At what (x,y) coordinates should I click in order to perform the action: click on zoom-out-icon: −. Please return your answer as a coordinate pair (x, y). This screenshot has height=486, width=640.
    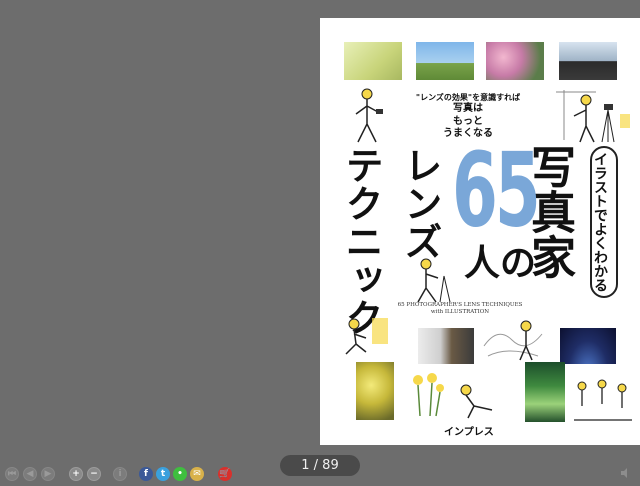
    Looking at the image, I should click on (94, 474).